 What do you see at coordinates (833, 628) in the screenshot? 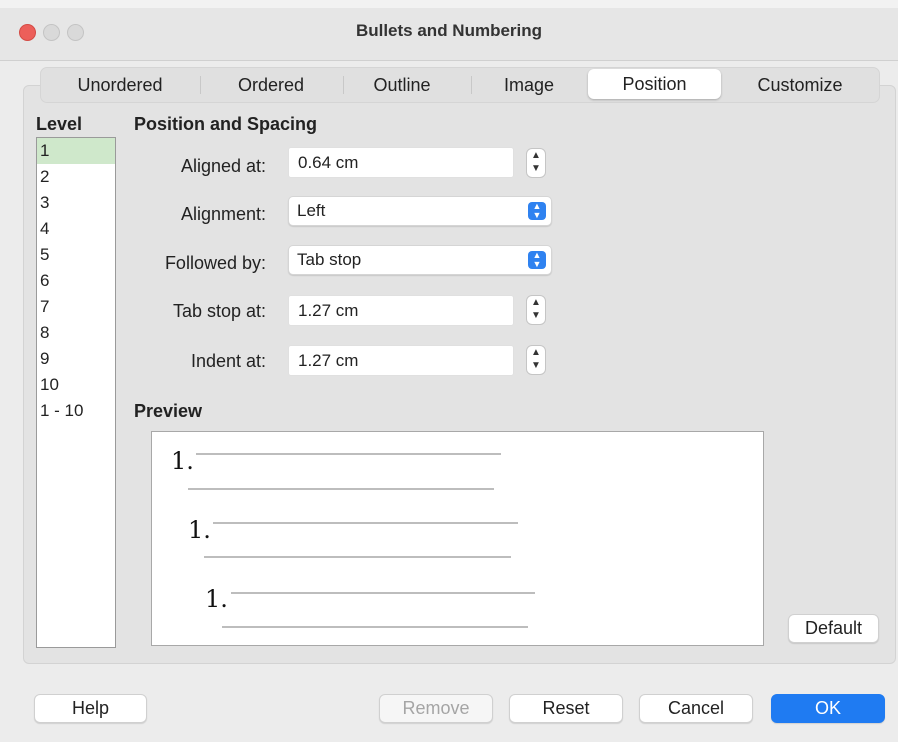
I see `default-button: Default` at bounding box center [833, 628].